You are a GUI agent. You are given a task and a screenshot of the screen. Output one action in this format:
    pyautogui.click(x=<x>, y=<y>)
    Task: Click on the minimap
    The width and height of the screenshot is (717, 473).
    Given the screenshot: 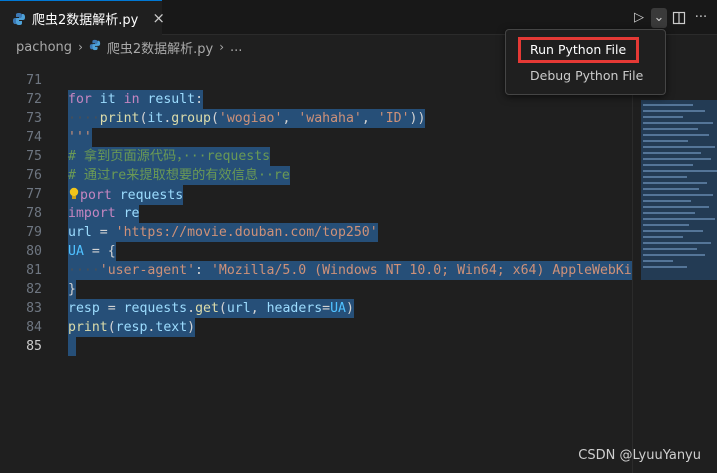 What is the action you would take?
    pyautogui.click(x=674, y=264)
    